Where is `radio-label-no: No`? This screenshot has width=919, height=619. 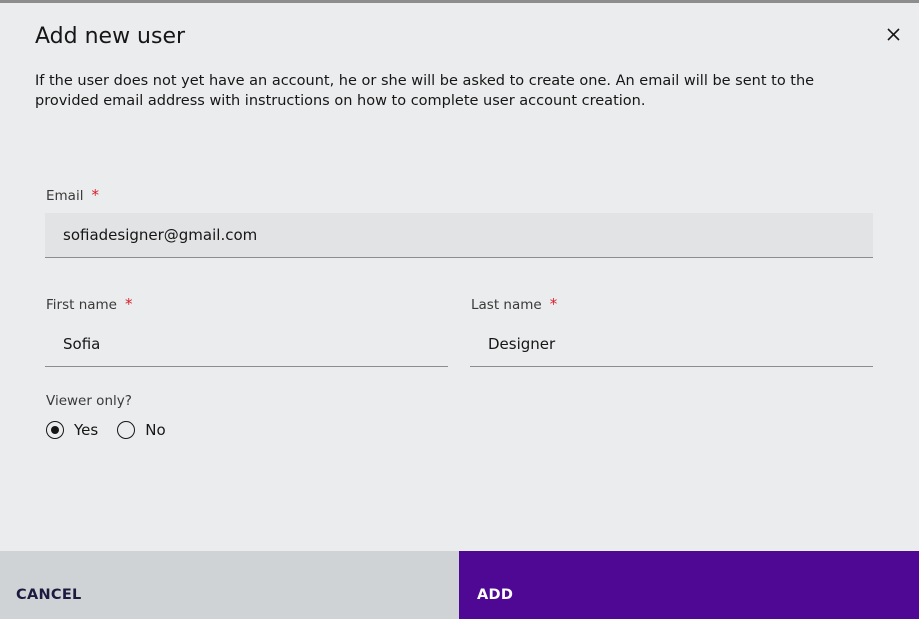
radio-label-no: No is located at coordinates (155, 430).